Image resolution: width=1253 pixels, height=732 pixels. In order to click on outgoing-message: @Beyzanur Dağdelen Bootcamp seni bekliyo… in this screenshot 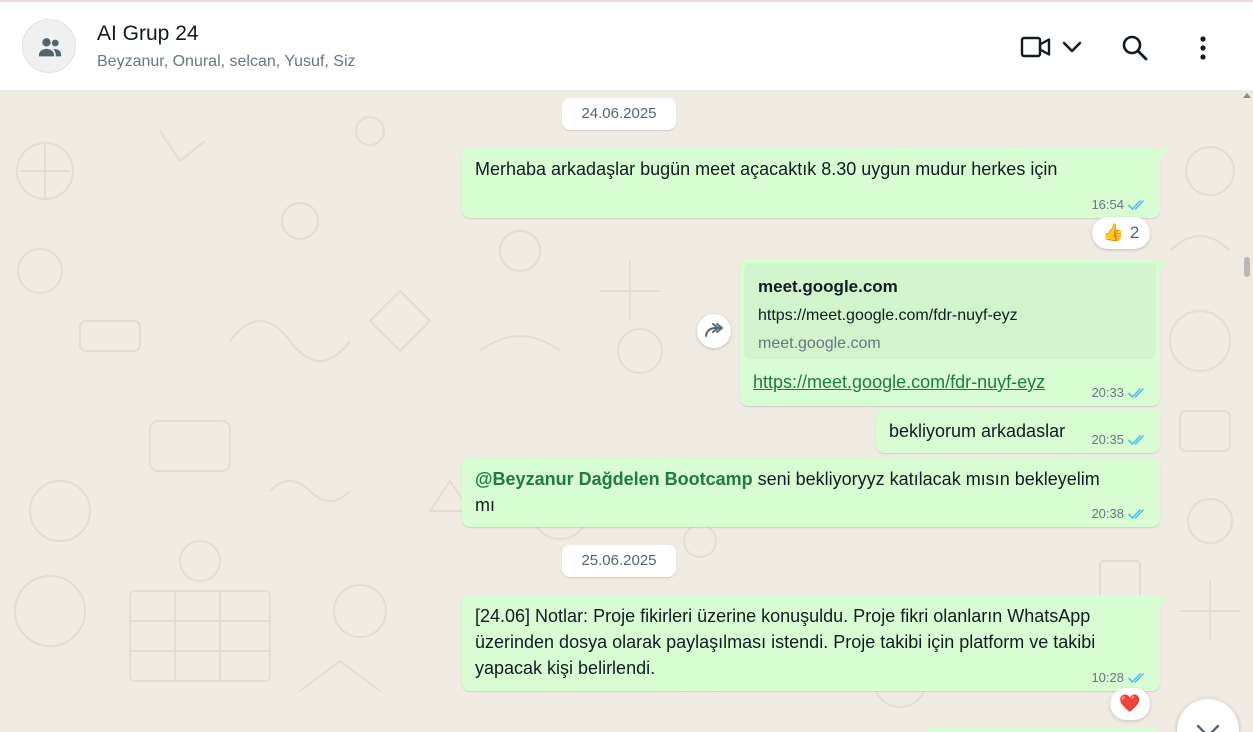, I will do `click(811, 492)`.